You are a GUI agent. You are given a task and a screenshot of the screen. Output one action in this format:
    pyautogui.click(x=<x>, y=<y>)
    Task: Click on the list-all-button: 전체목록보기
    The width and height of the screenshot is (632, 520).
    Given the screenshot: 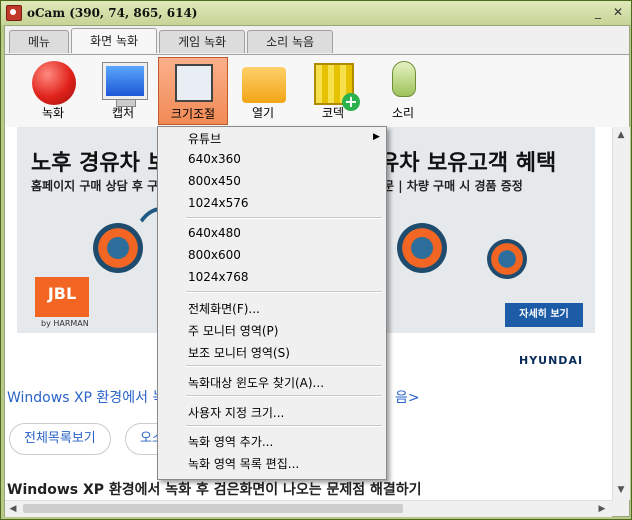 What is the action you would take?
    pyautogui.click(x=60, y=439)
    